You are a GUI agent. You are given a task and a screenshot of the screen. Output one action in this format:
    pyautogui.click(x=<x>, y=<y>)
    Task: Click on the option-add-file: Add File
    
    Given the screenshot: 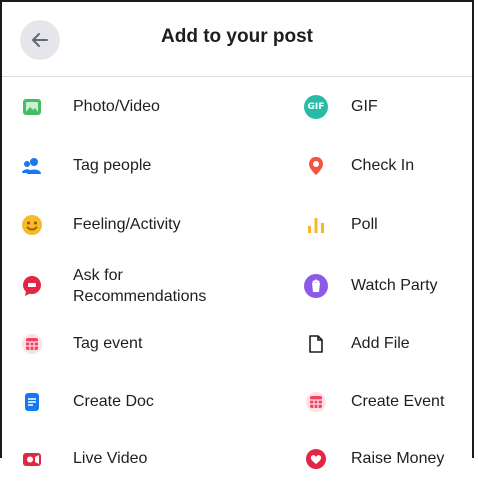 What is the action you would take?
    pyautogui.click(x=389, y=344)
    